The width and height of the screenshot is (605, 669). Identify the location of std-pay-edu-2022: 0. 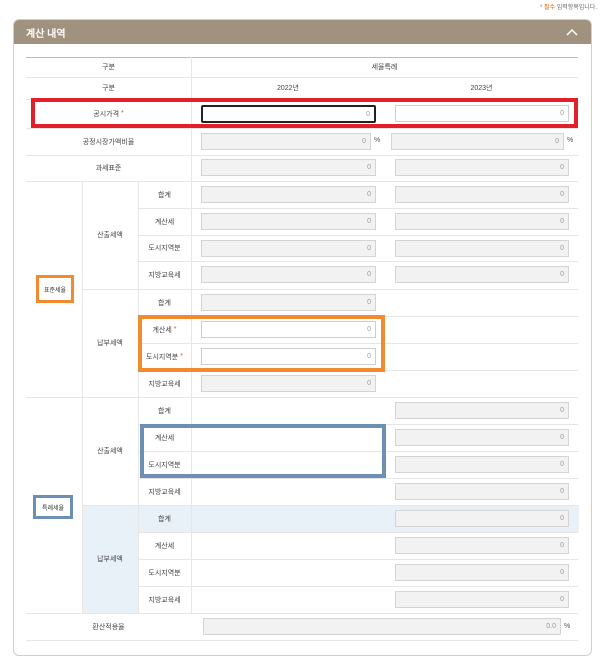
(288, 383).